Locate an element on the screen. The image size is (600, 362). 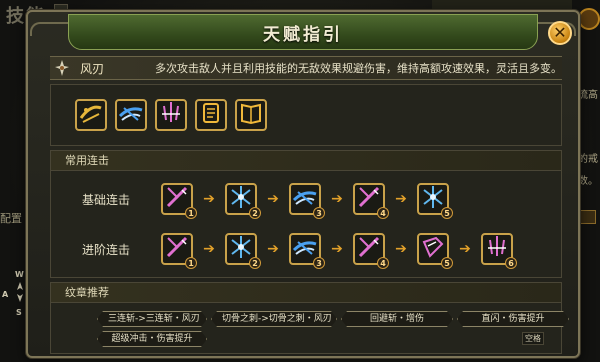
combo-sequence: 1 ➔ 2 ➔ 3 ➔ 4 ➔ 5 ➔ 6 is located at coordinates (339, 251).